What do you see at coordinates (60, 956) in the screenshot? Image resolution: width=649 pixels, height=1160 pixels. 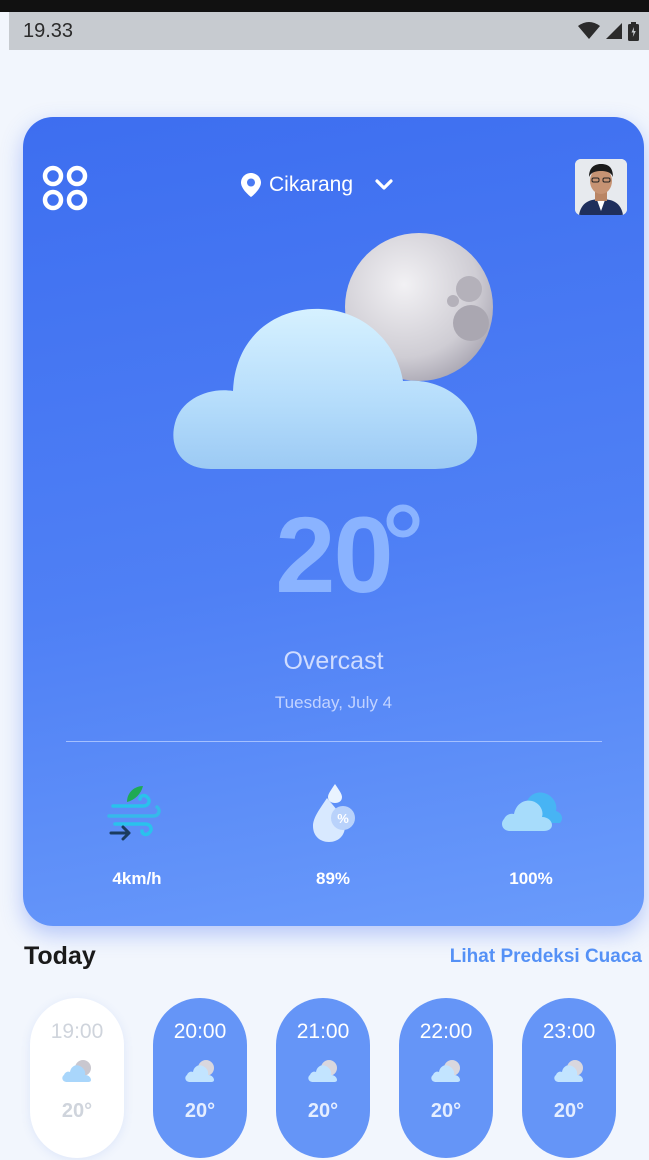 I see `today-heading: Today` at bounding box center [60, 956].